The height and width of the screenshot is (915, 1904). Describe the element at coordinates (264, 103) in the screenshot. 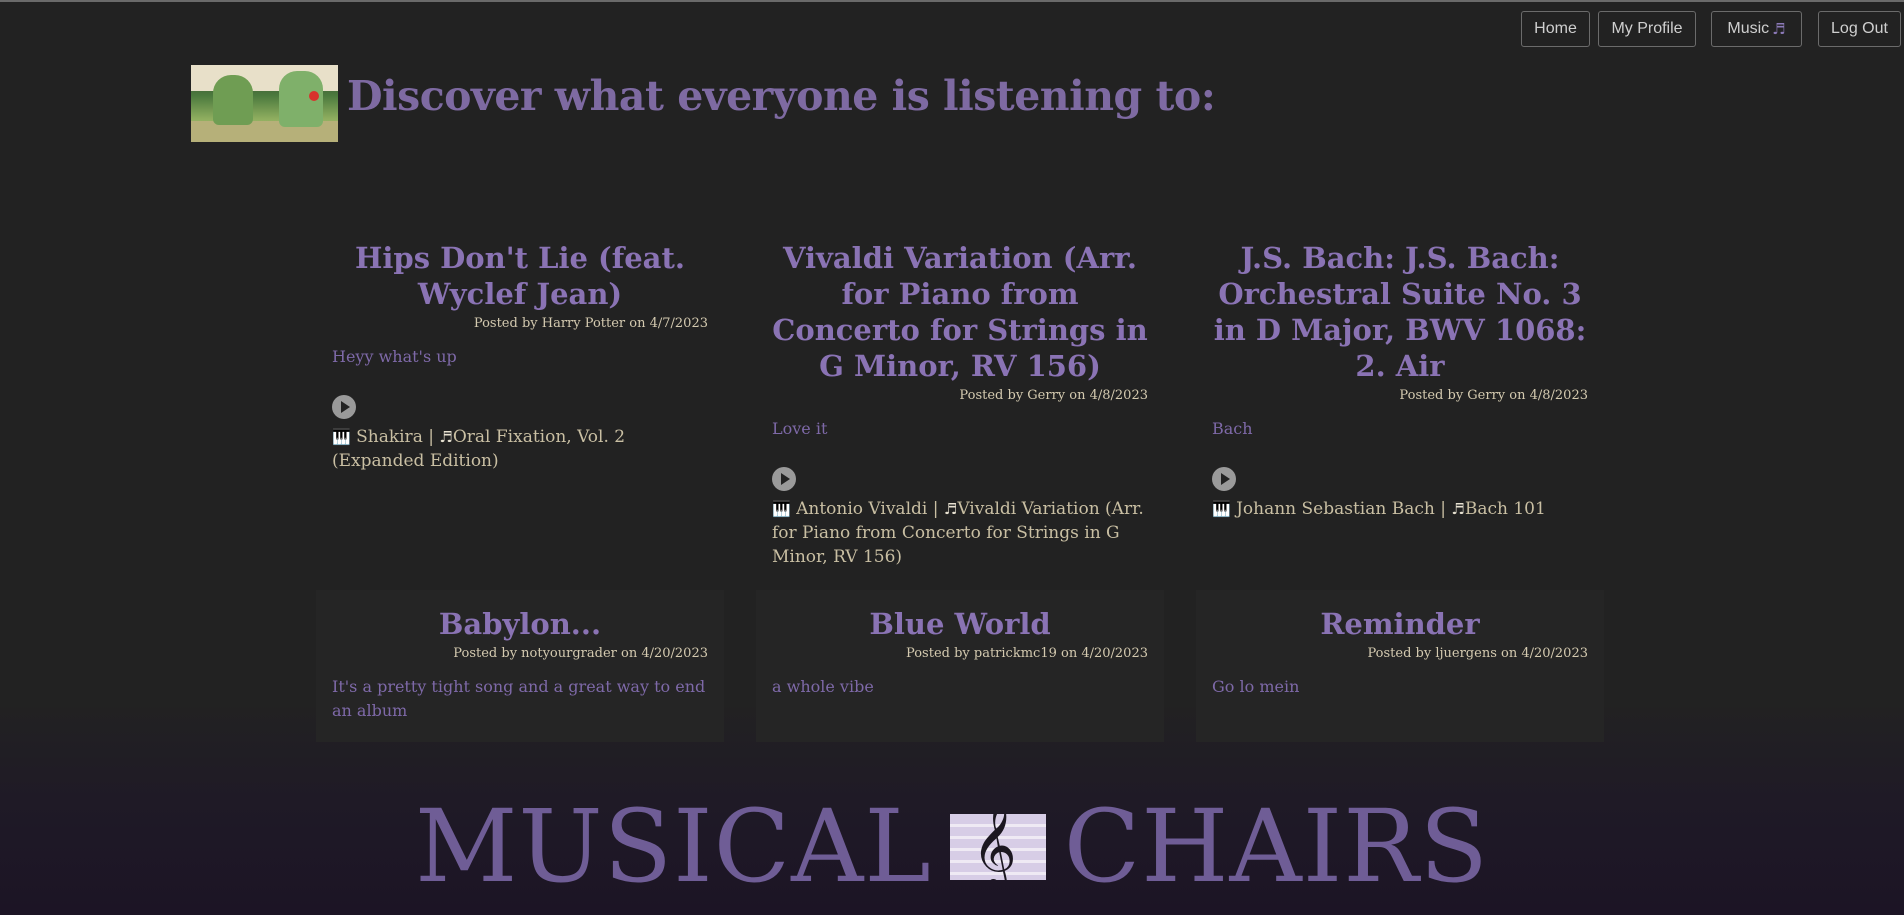

I see `header-banner-image` at that location.